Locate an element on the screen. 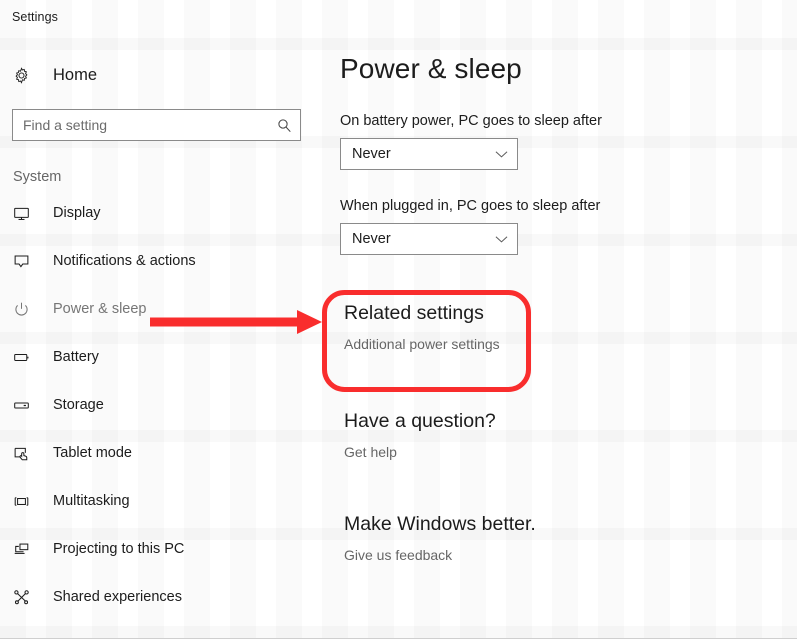 The image size is (797, 639). sidebar-item-battery: Battery is located at coordinates (160, 357).